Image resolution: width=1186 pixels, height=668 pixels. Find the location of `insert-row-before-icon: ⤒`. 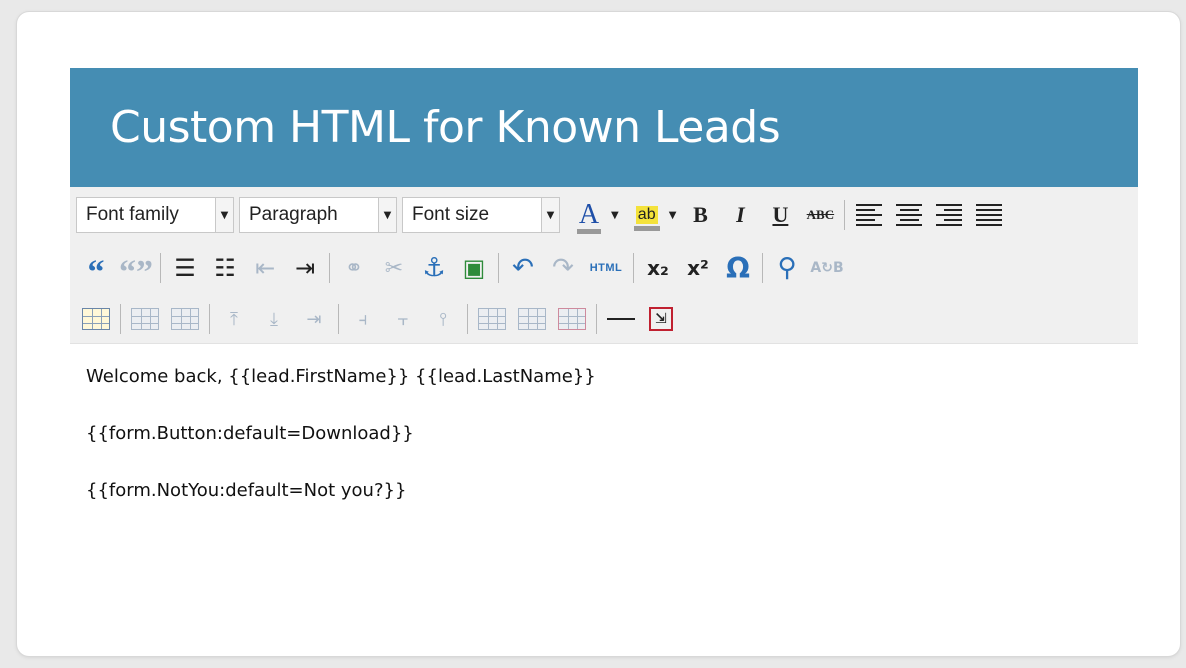

insert-row-before-icon: ⤒ is located at coordinates (234, 319).